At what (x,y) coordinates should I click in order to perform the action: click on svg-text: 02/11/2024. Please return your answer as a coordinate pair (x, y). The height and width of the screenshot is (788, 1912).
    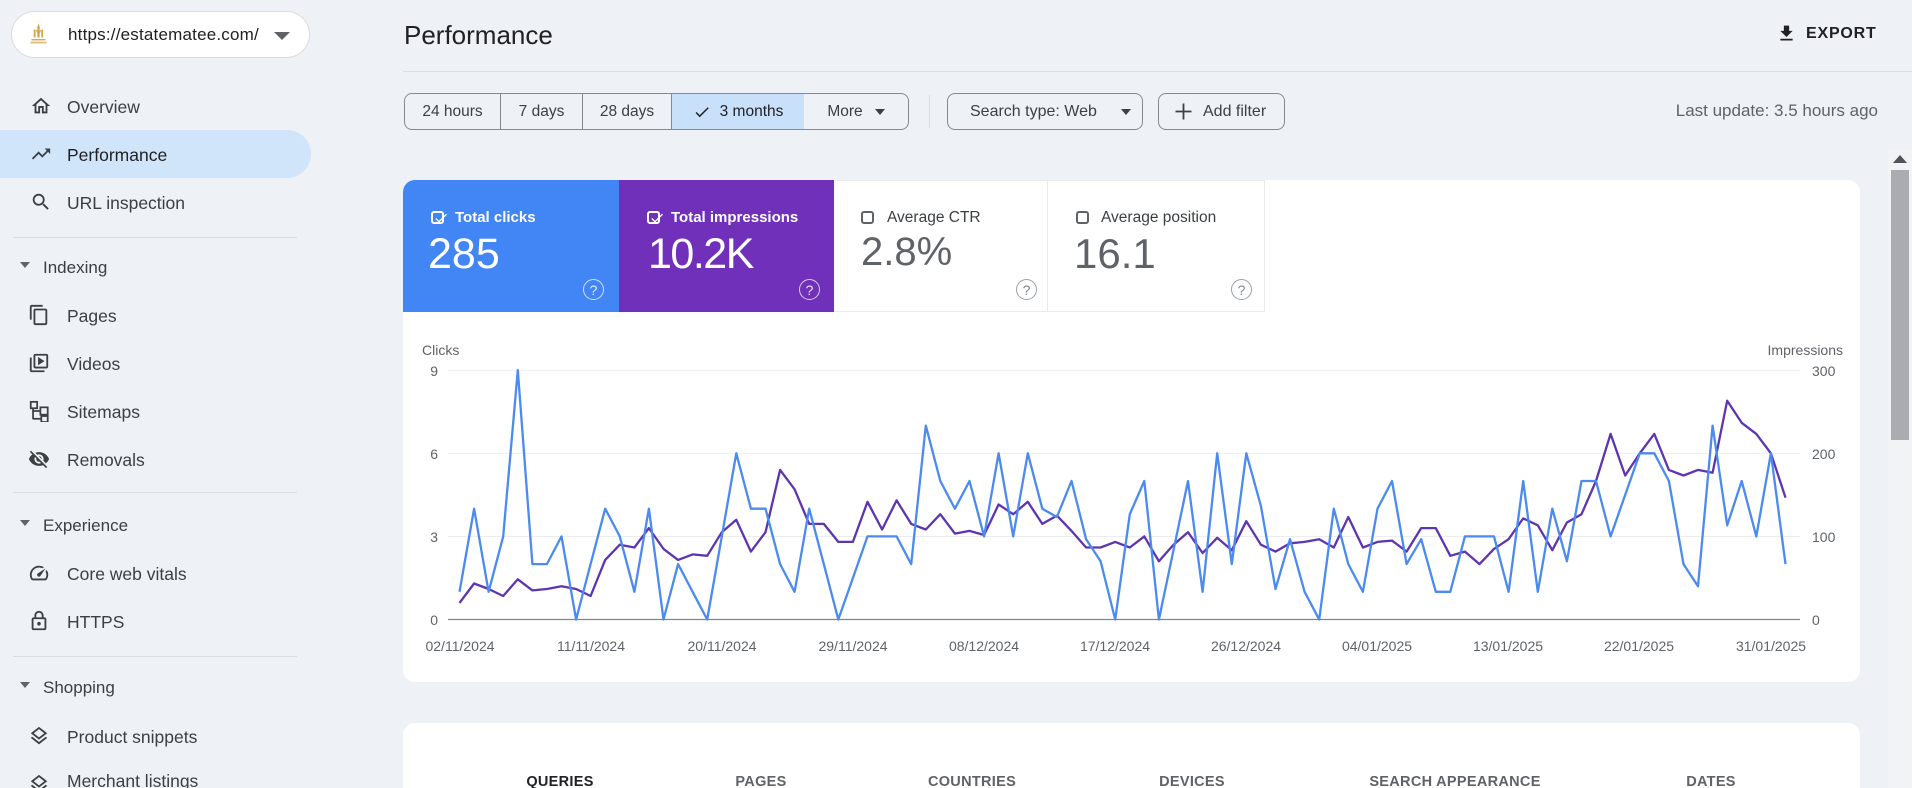
    Looking at the image, I should click on (459, 646).